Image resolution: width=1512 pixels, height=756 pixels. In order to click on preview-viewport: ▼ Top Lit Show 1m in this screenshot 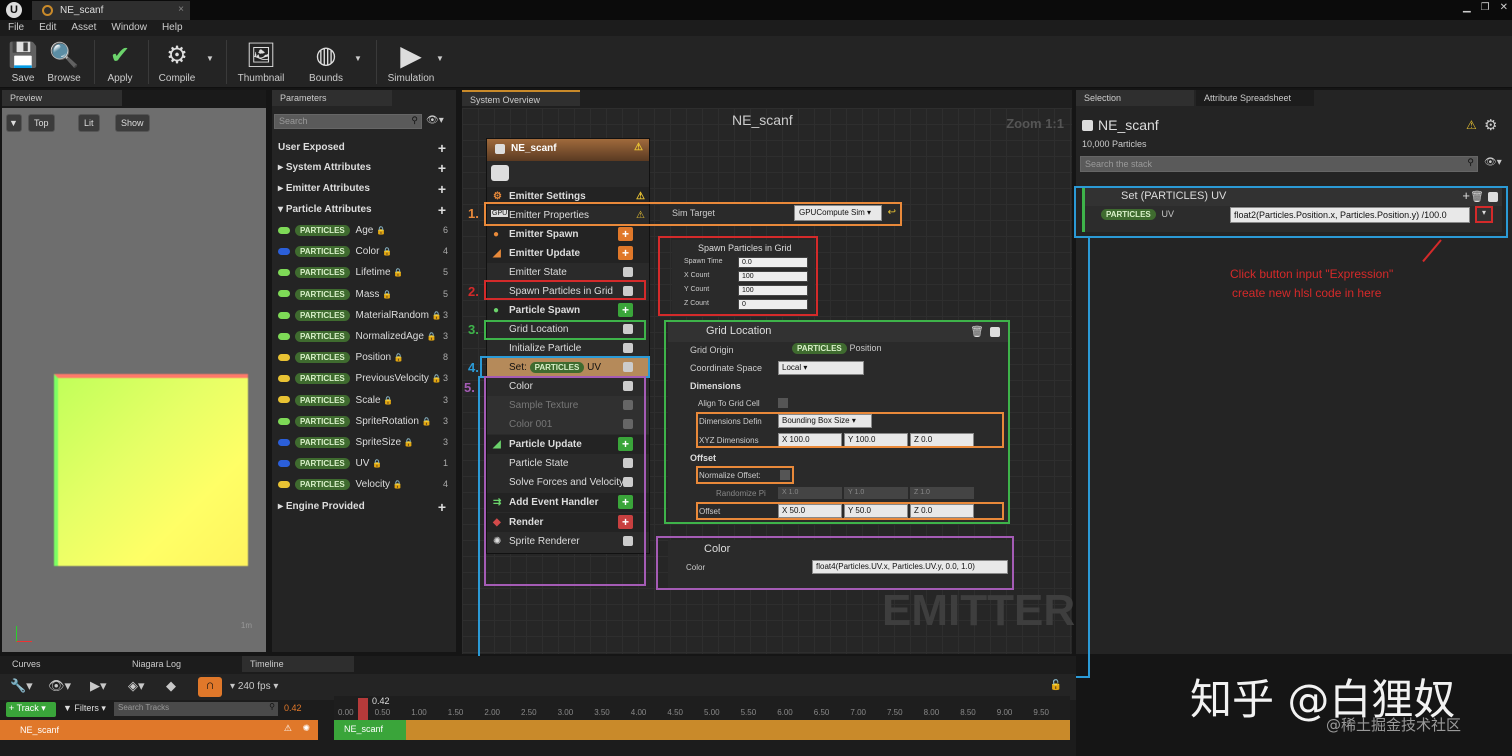, I will do `click(134, 380)`.